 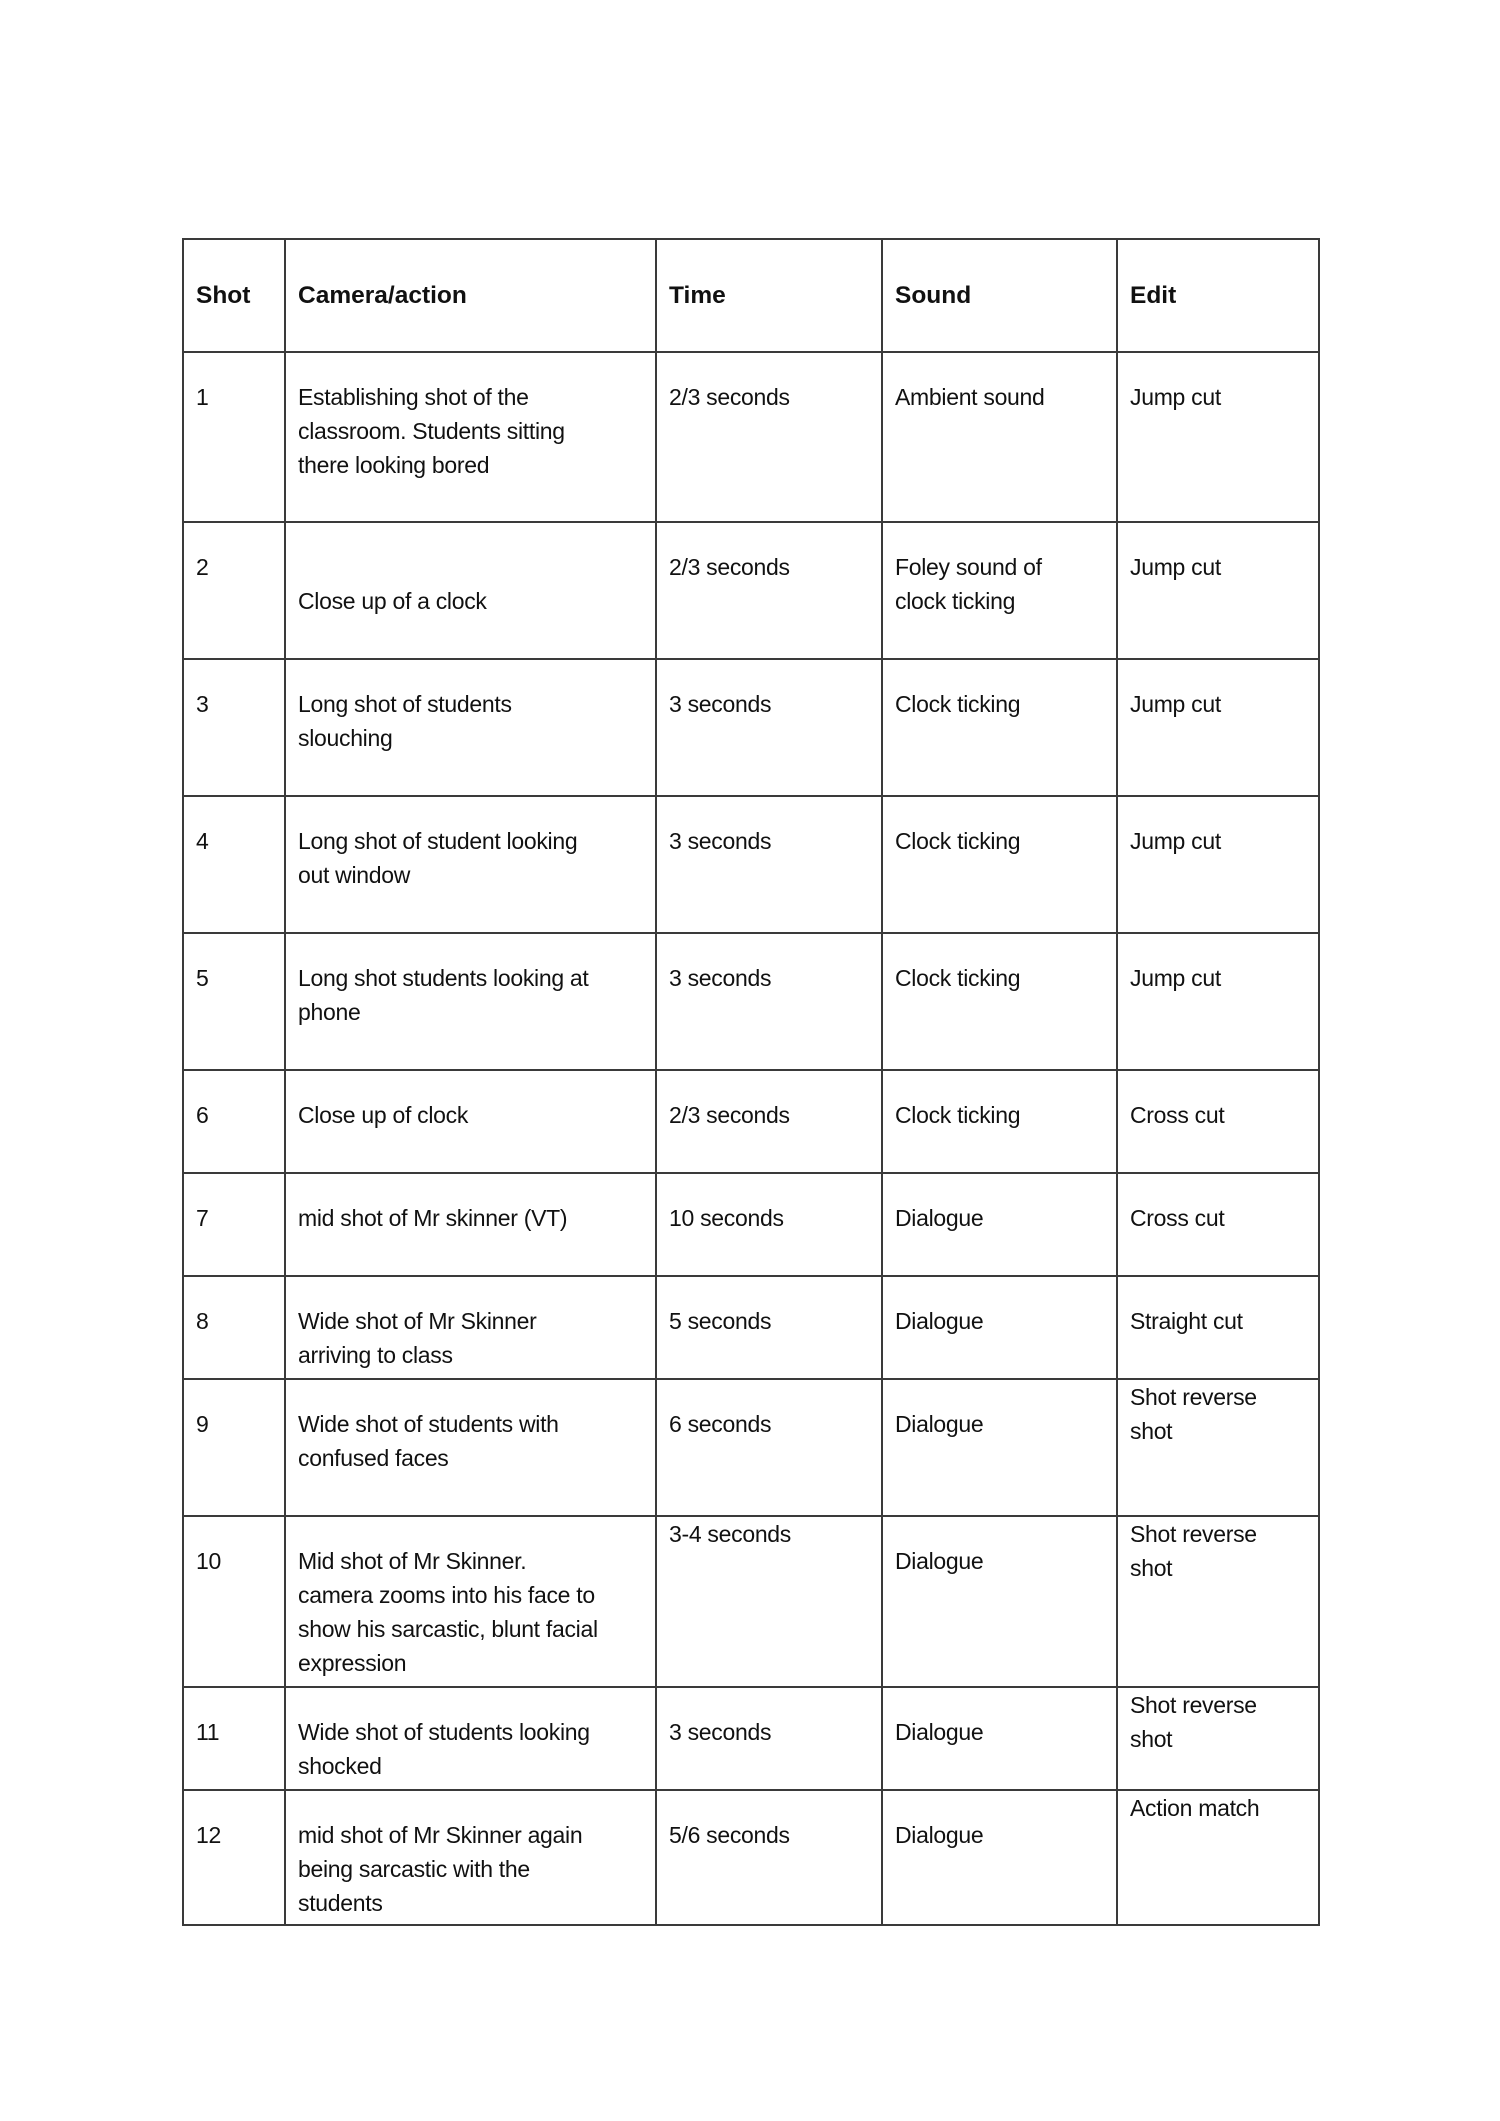 I want to click on cell-camera-action: Long shot of students slouching, so click(x=470, y=727).